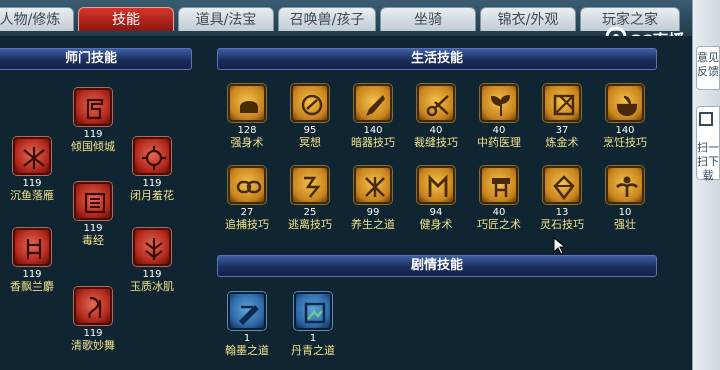  What do you see at coordinates (625, 185) in the screenshot?
I see `strongman-icon` at bounding box center [625, 185].